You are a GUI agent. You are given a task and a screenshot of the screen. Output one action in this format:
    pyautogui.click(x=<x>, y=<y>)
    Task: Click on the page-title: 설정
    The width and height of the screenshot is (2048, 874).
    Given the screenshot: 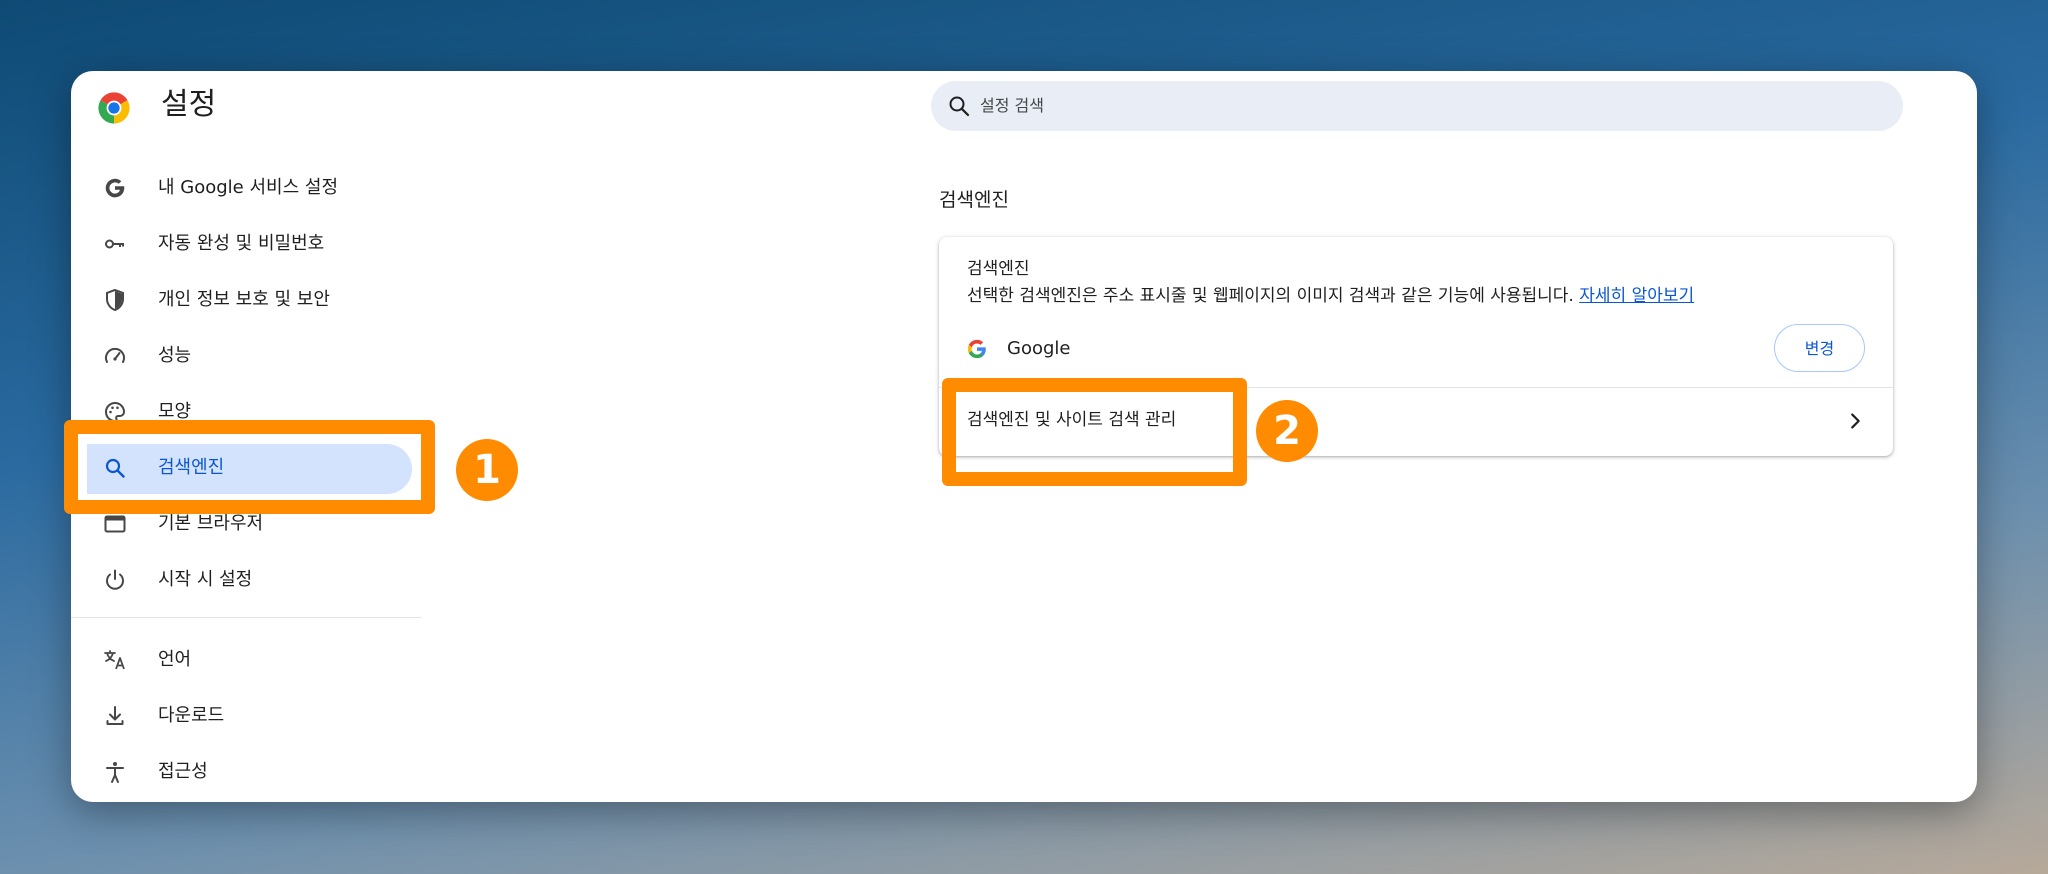 What is the action you would take?
    pyautogui.click(x=189, y=104)
    